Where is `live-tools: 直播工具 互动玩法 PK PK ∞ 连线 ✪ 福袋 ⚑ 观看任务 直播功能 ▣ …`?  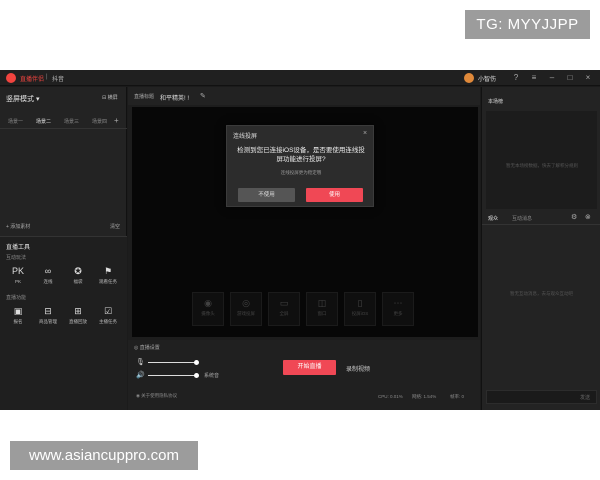 live-tools: 直播工具 互动玩法 PK PK ∞ 连线 ✪ 福袋 ⚑ 观看任务 直播功能 ▣ … is located at coordinates (63, 323).